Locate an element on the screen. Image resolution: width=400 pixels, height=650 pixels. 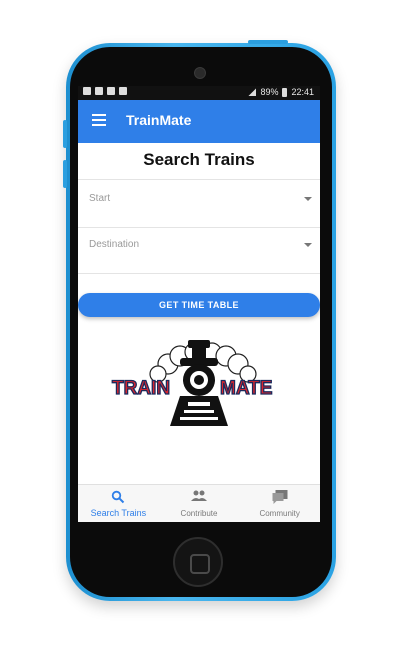
bottom-navigation: Search Trains Contribute Community is located at coordinates (199, 503).